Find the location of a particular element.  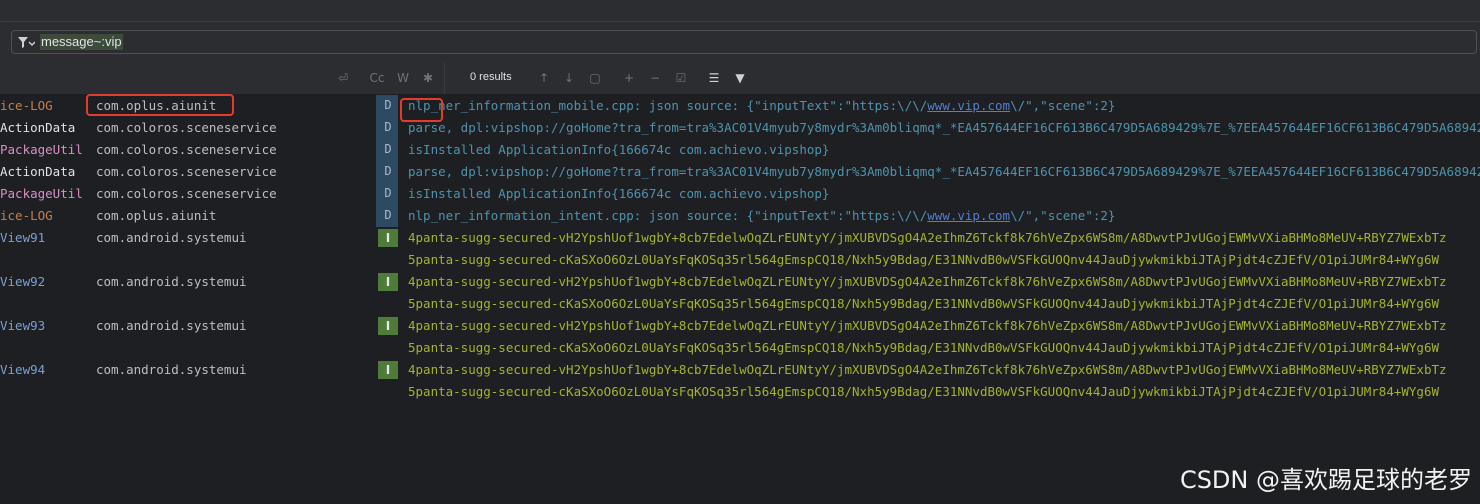

highlight-box-message is located at coordinates (421, 110).